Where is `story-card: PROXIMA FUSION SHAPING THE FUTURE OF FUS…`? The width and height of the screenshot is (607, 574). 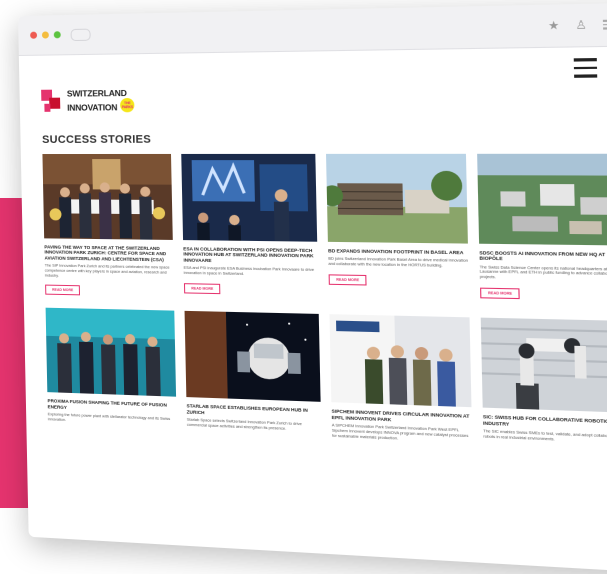
story-card: PROXIMA FUSION SHAPING THE FUTURE OF FUS… is located at coordinates (111, 370).